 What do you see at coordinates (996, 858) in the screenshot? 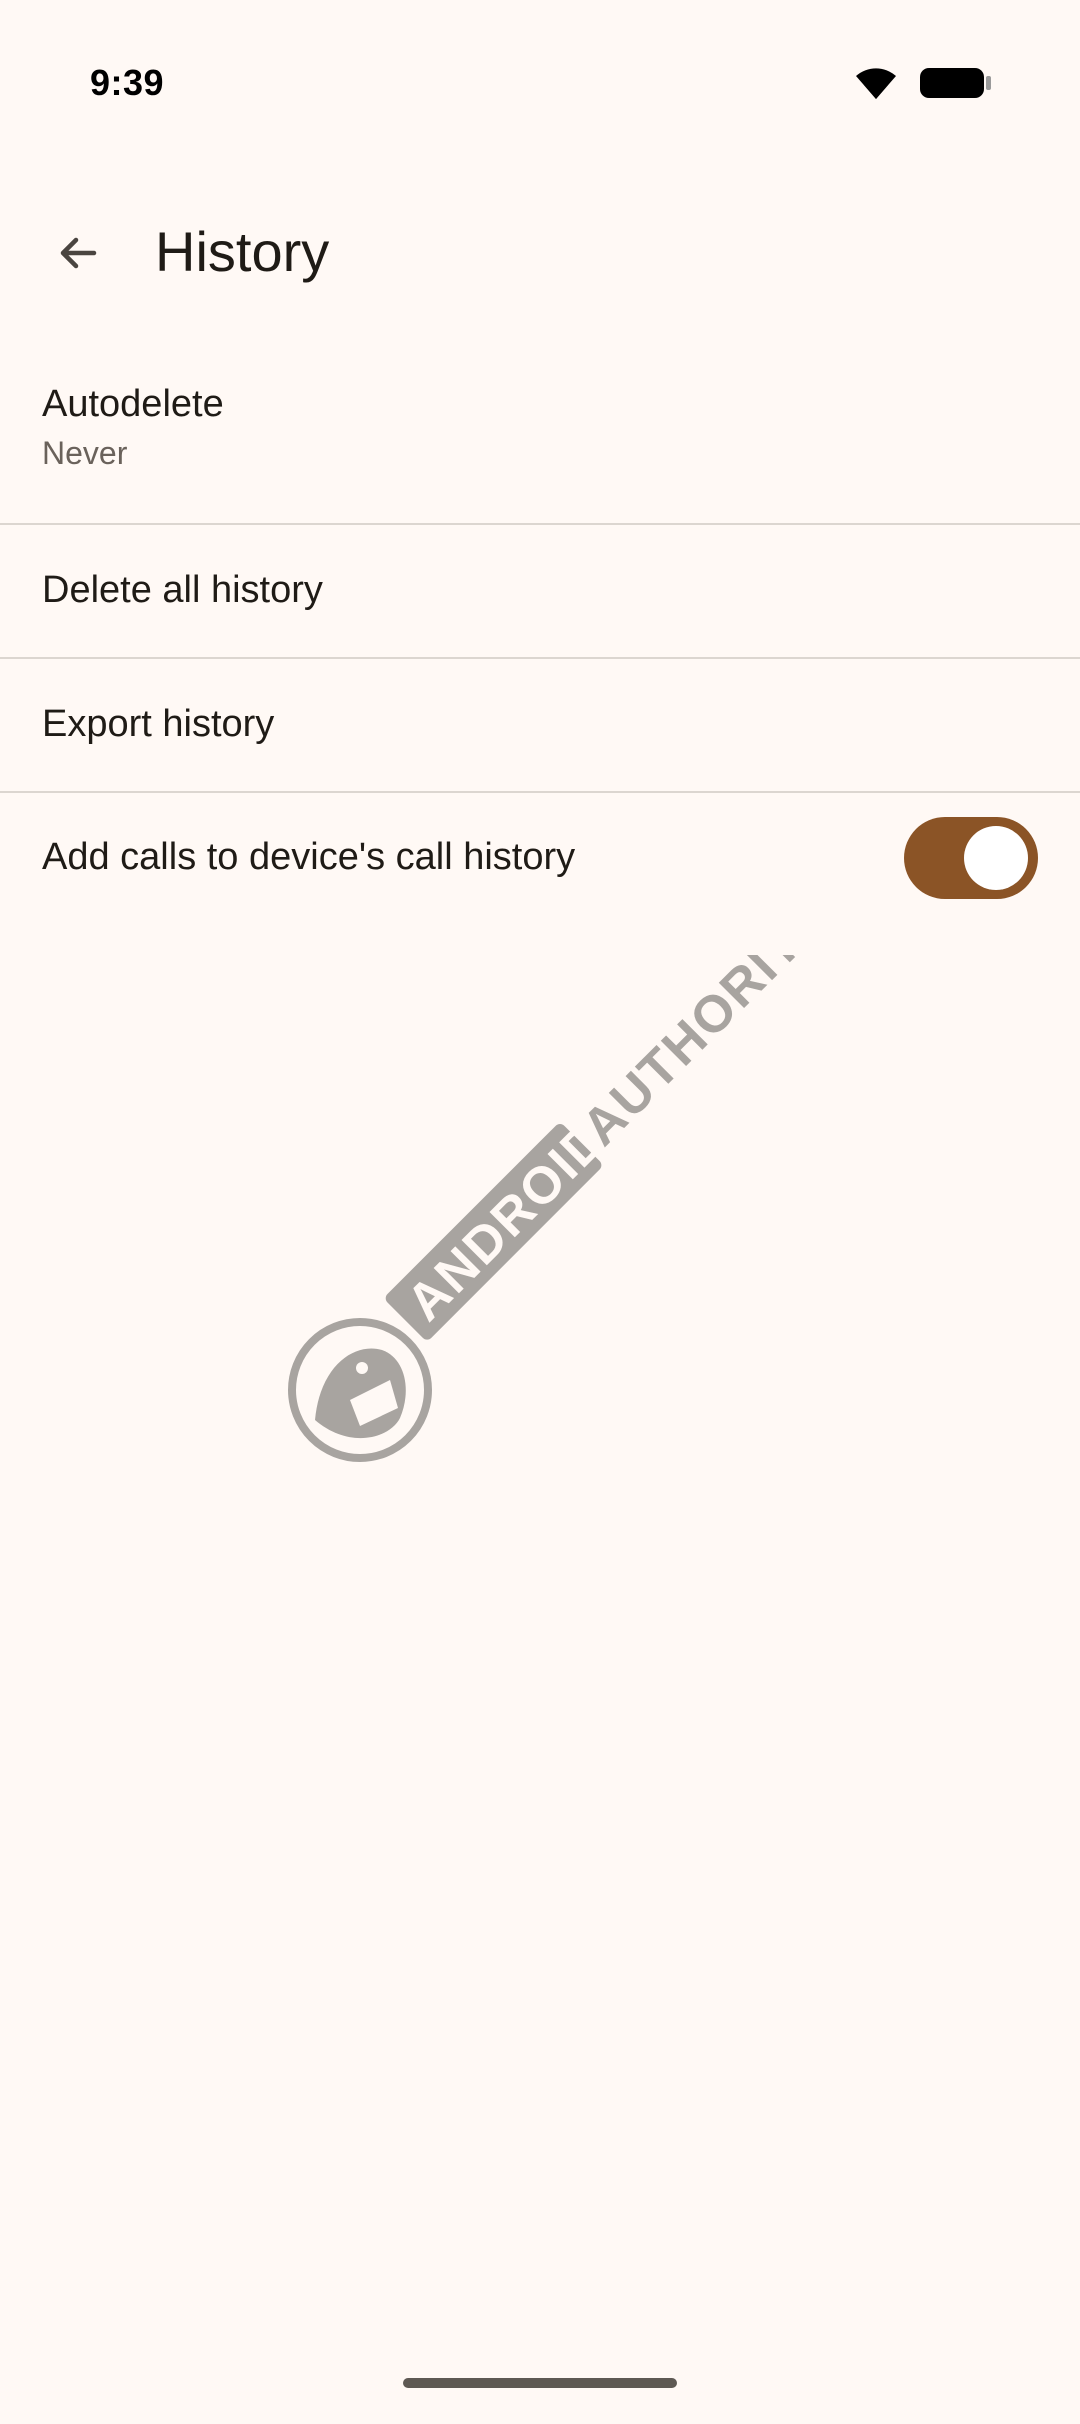
I see `toggle-thumb` at bounding box center [996, 858].